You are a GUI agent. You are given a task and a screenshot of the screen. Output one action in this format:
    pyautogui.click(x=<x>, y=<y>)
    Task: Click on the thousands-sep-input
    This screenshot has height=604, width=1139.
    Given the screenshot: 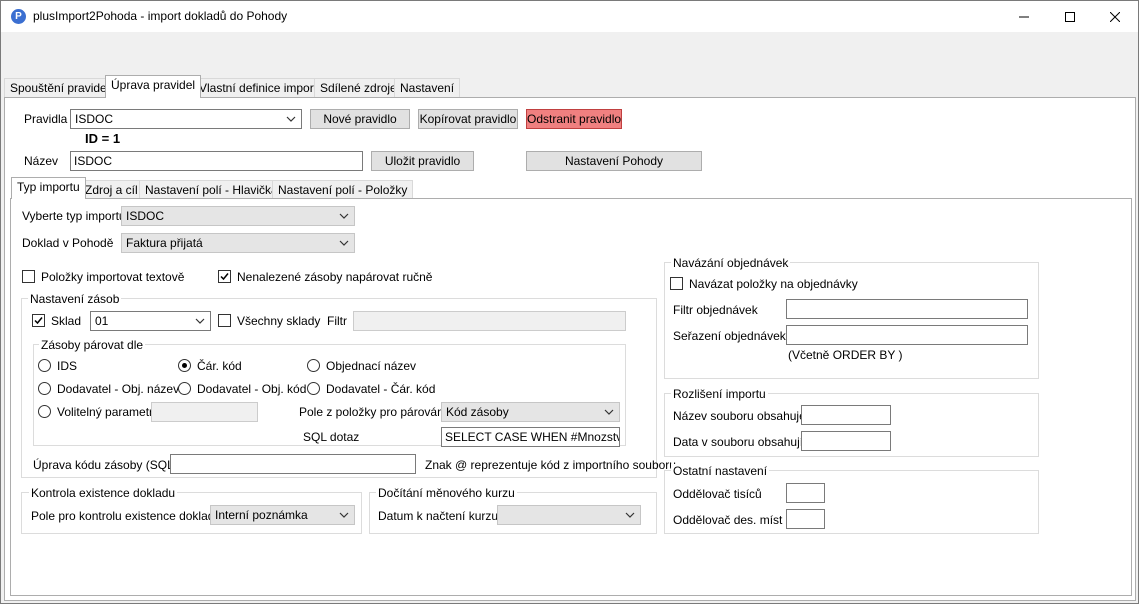 What is the action you would take?
    pyautogui.click(x=805, y=493)
    